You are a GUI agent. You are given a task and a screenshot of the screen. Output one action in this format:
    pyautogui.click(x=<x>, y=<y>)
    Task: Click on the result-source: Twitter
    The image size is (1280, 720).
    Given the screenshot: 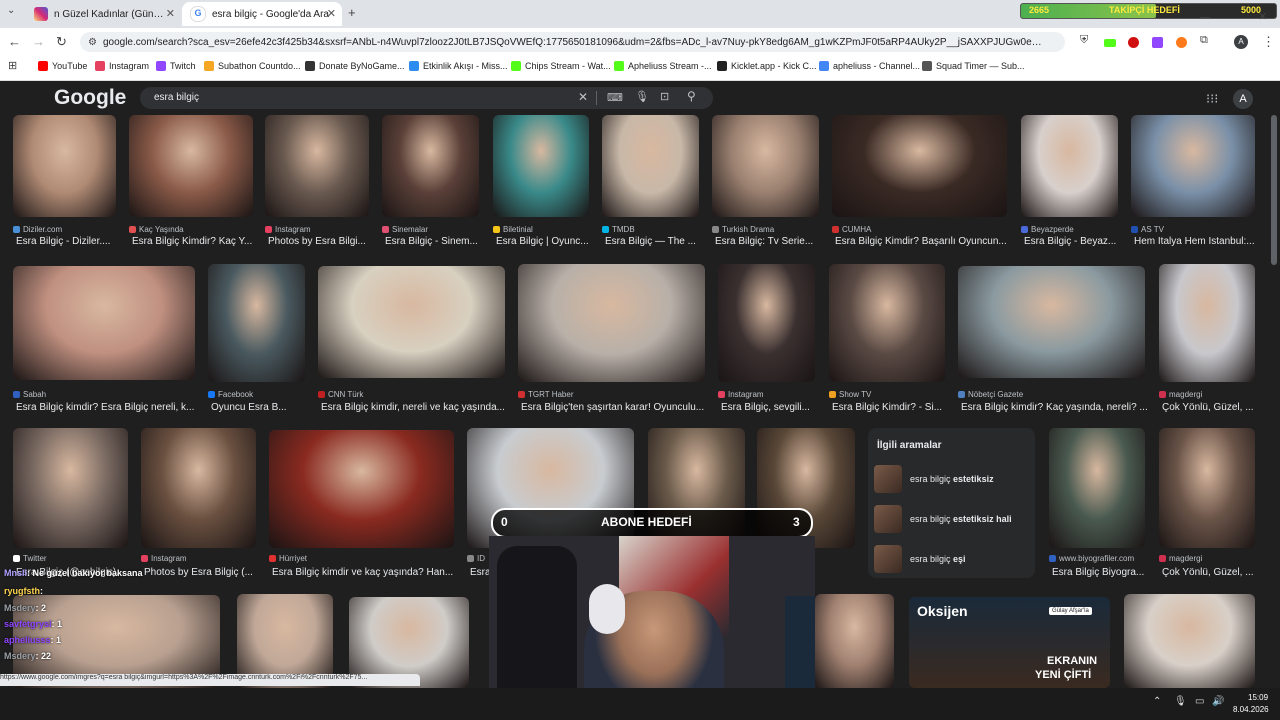 What is the action you would take?
    pyautogui.click(x=30, y=558)
    